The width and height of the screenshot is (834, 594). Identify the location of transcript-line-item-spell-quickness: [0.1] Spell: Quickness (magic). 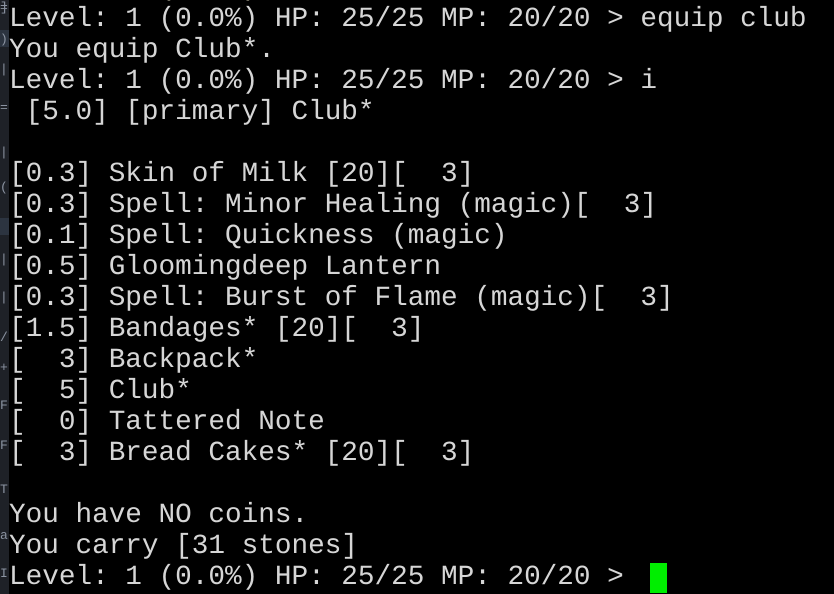
(258, 236).